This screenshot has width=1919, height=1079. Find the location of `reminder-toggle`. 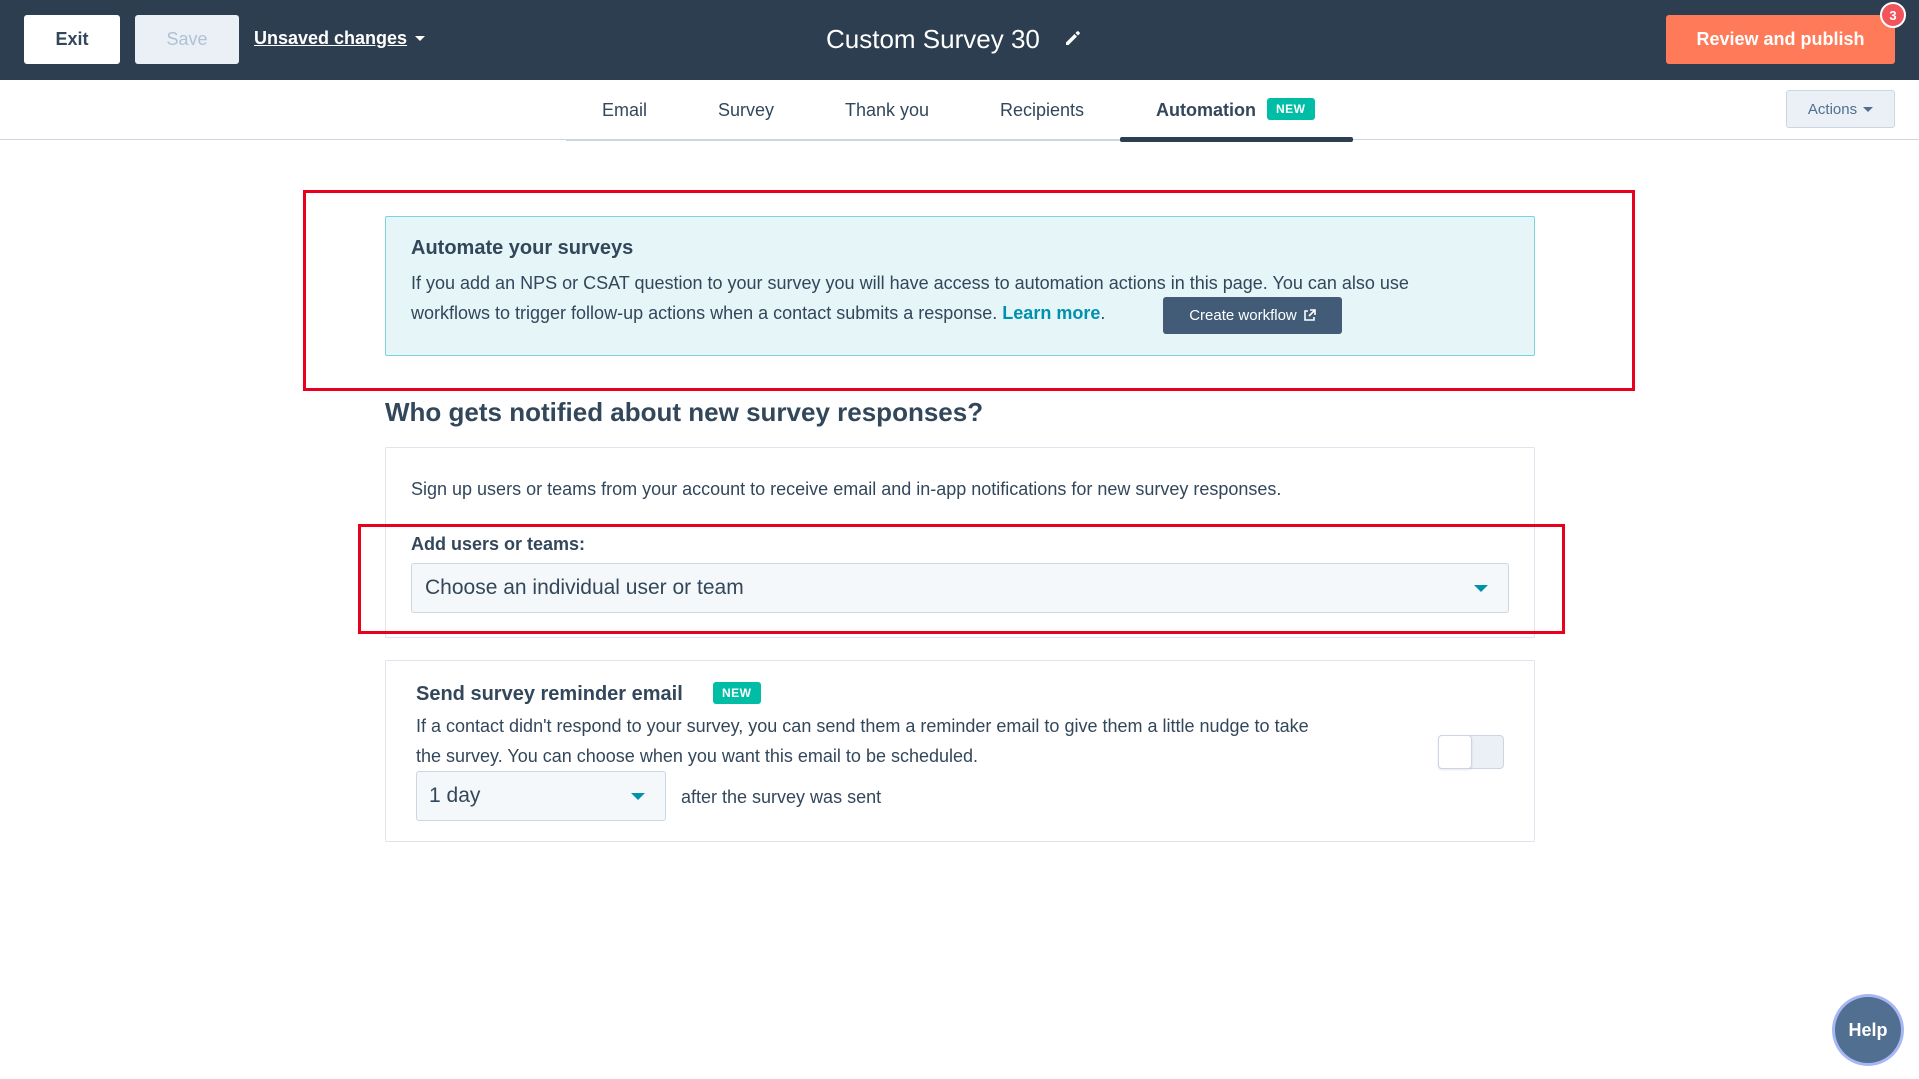

reminder-toggle is located at coordinates (1471, 752).